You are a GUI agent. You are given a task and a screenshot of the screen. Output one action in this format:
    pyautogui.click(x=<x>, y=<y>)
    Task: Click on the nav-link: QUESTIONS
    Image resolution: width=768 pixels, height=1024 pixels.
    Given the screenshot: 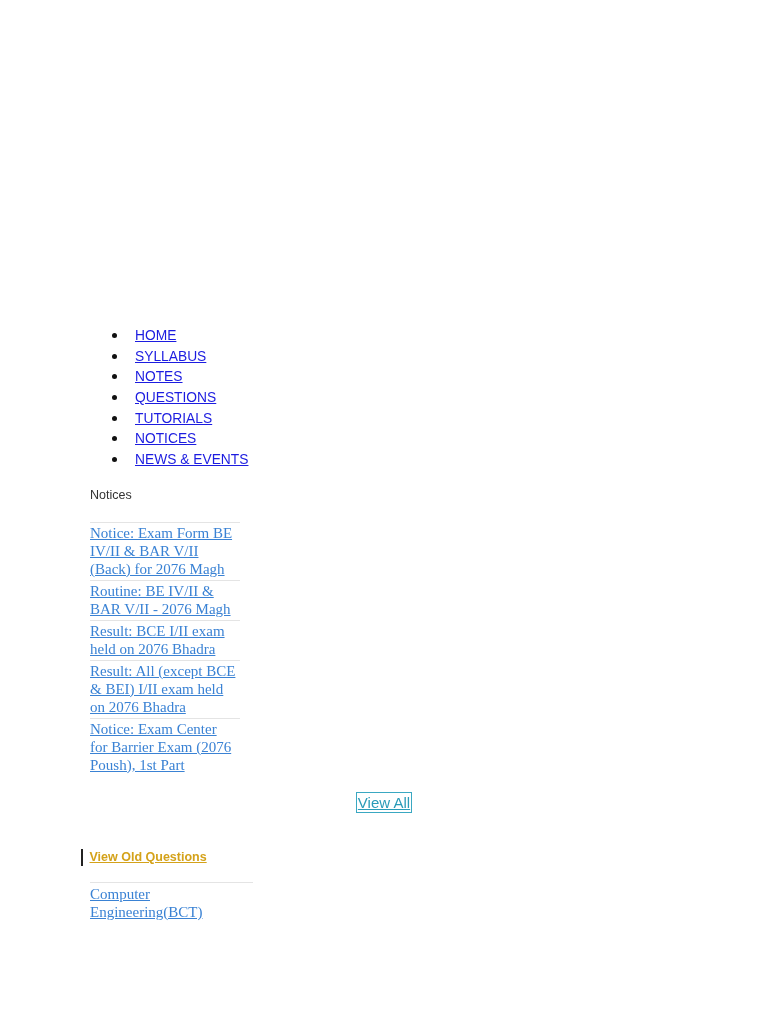 What is the action you would take?
    pyautogui.click(x=176, y=397)
    